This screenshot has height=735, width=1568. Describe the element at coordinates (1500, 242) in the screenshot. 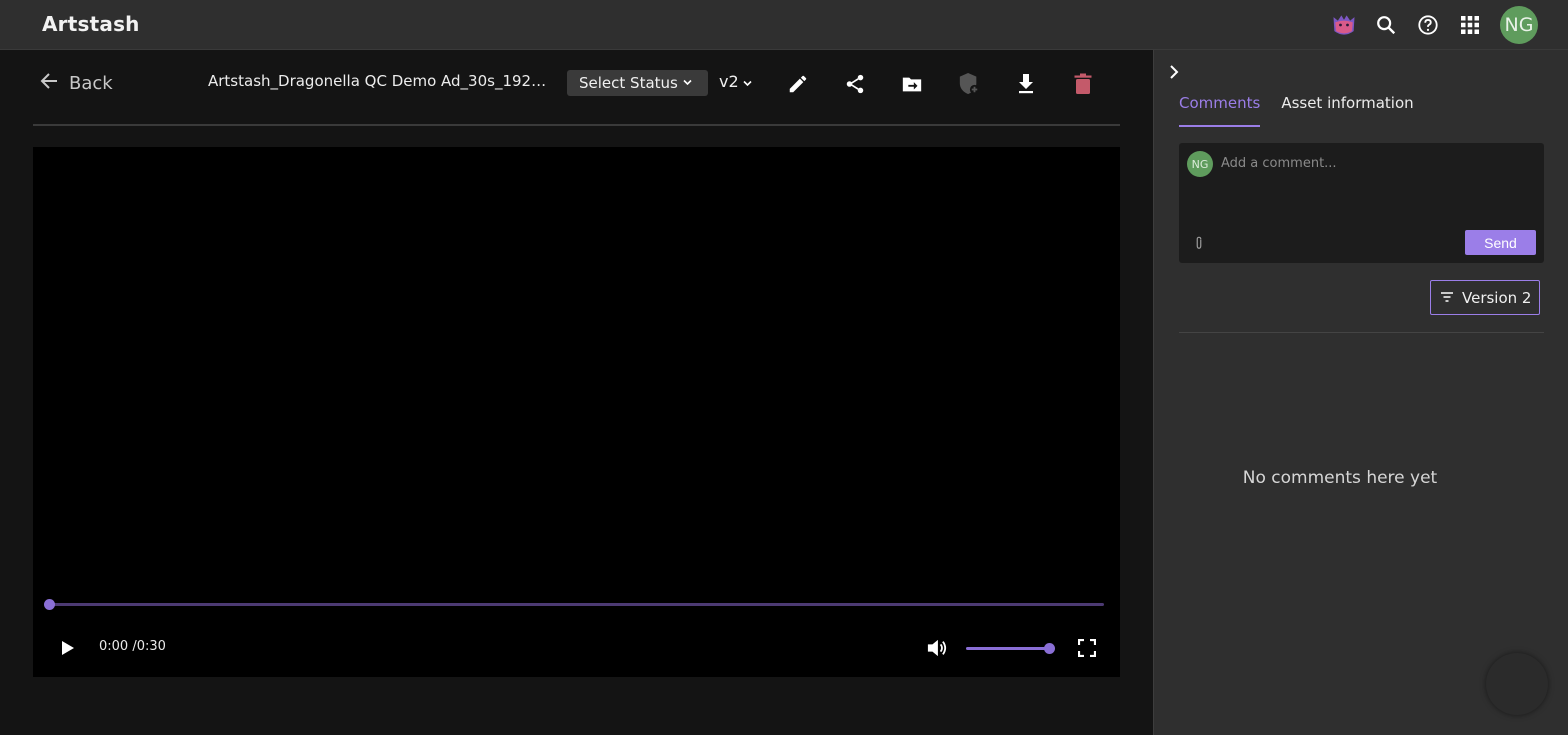

I see `send-button: Send` at that location.